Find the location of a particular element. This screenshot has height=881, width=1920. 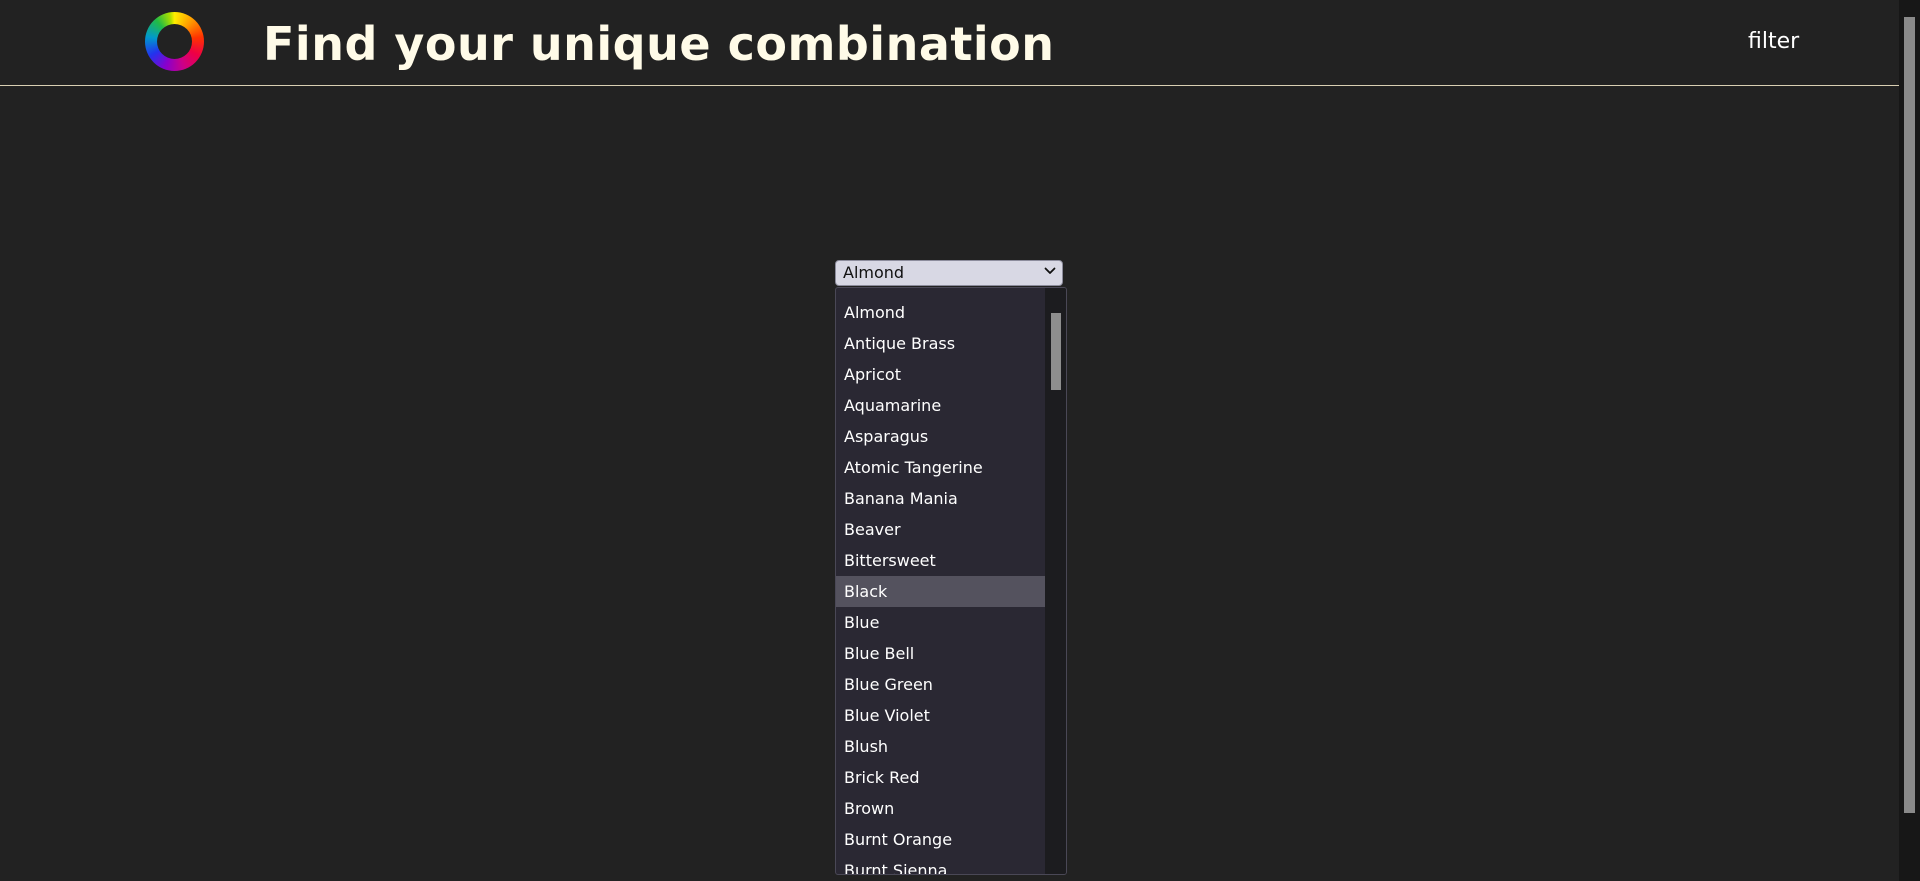

header: Find your unique combination filter is located at coordinates (949, 43).